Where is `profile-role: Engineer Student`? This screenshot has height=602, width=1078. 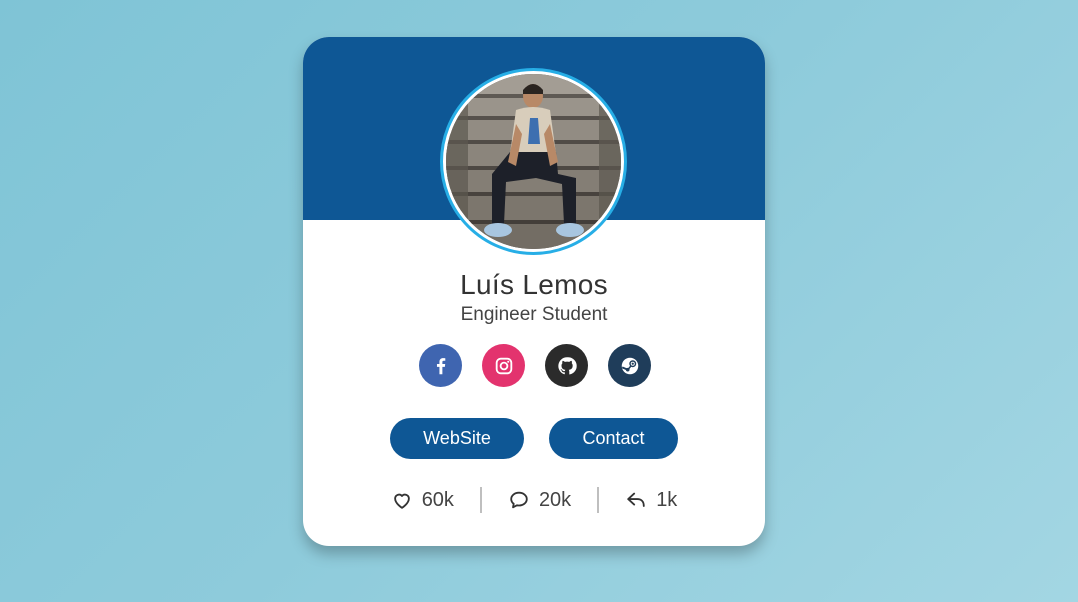 profile-role: Engineer Student is located at coordinates (534, 314).